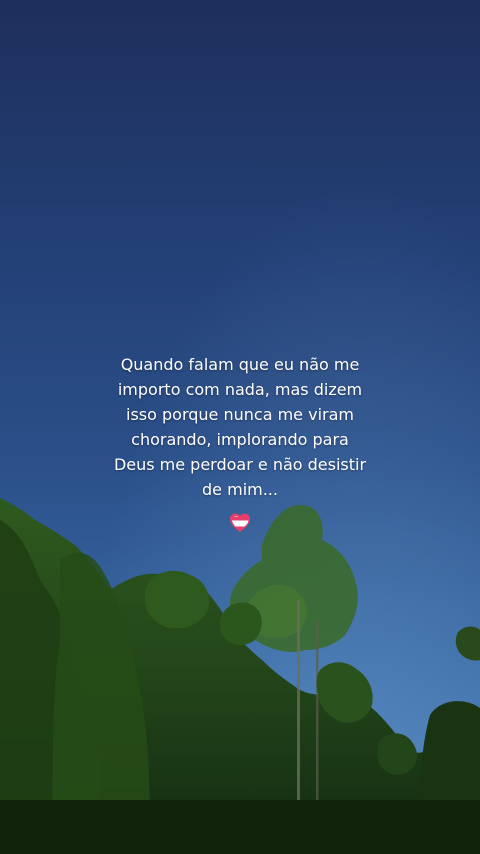 The image size is (480, 854). What do you see at coordinates (240, 414) in the screenshot?
I see `quote-line: isso porque nunca me viram` at bounding box center [240, 414].